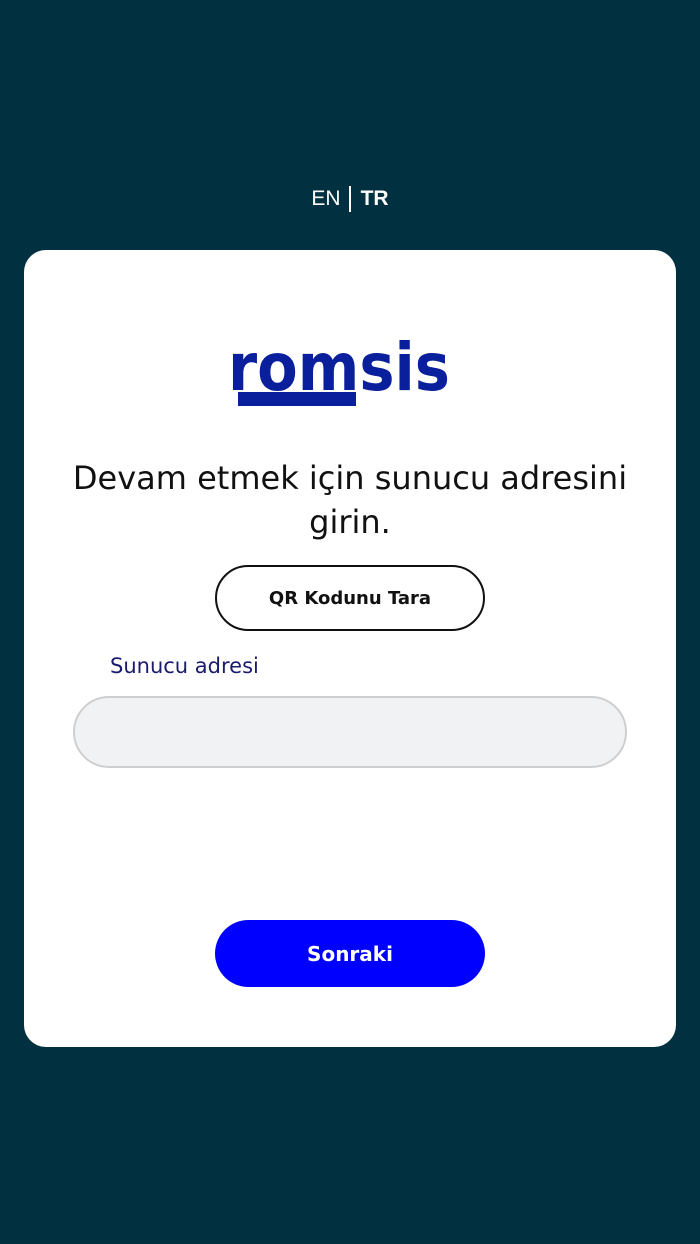  Describe the element at coordinates (350, 500) in the screenshot. I see `page-heading: Devam etmek için sunucu adresini girin.` at that location.